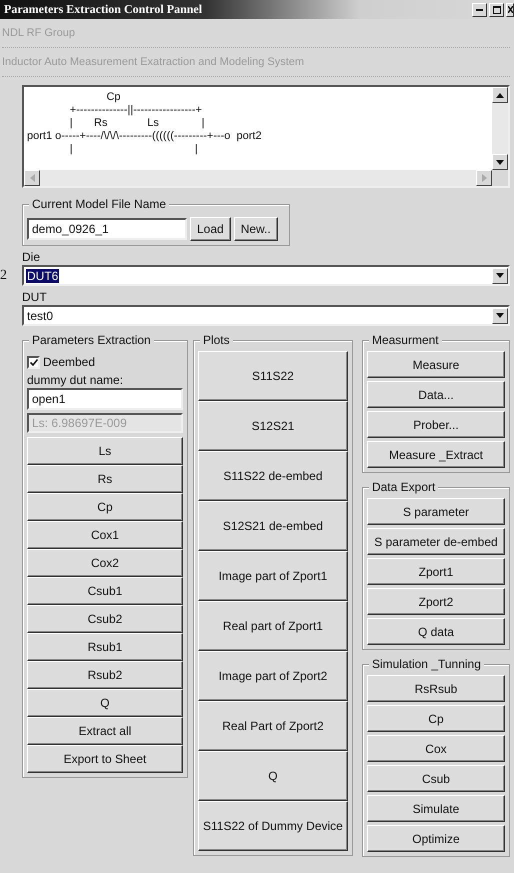 The image size is (514, 873). Describe the element at coordinates (500, 128) in the screenshot. I see `vertical-scrollbar` at that location.